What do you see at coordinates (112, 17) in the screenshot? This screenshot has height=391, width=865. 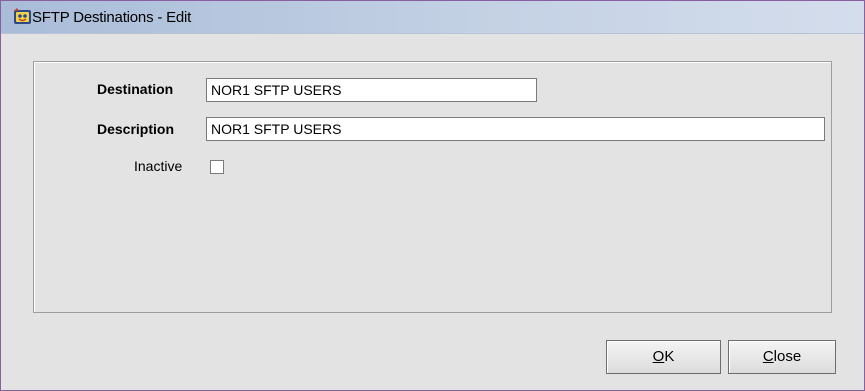 I see `window-title: SFTP Destinations - Edit` at bounding box center [112, 17].